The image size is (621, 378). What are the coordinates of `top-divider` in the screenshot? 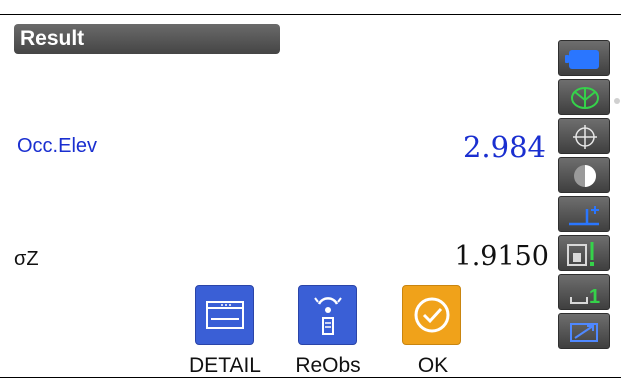 It's located at (310, 14).